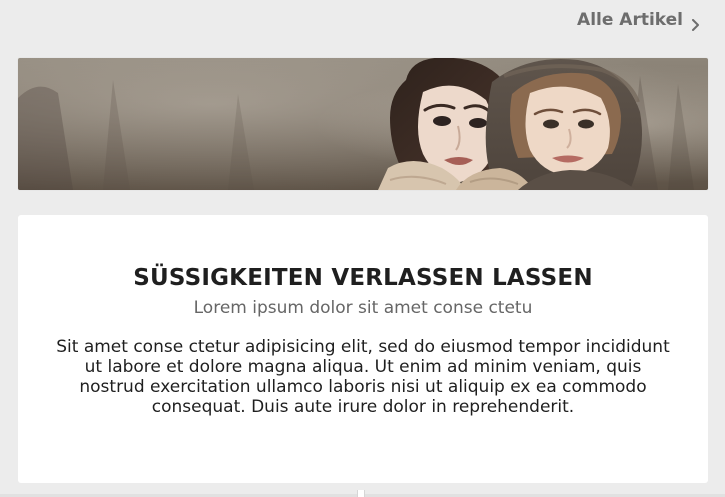 Image resolution: width=725 pixels, height=497 pixels. What do you see at coordinates (363, 308) in the screenshot?
I see `card-subtitle: Lorem ipsum dolor sit amet conse ctetu` at bounding box center [363, 308].